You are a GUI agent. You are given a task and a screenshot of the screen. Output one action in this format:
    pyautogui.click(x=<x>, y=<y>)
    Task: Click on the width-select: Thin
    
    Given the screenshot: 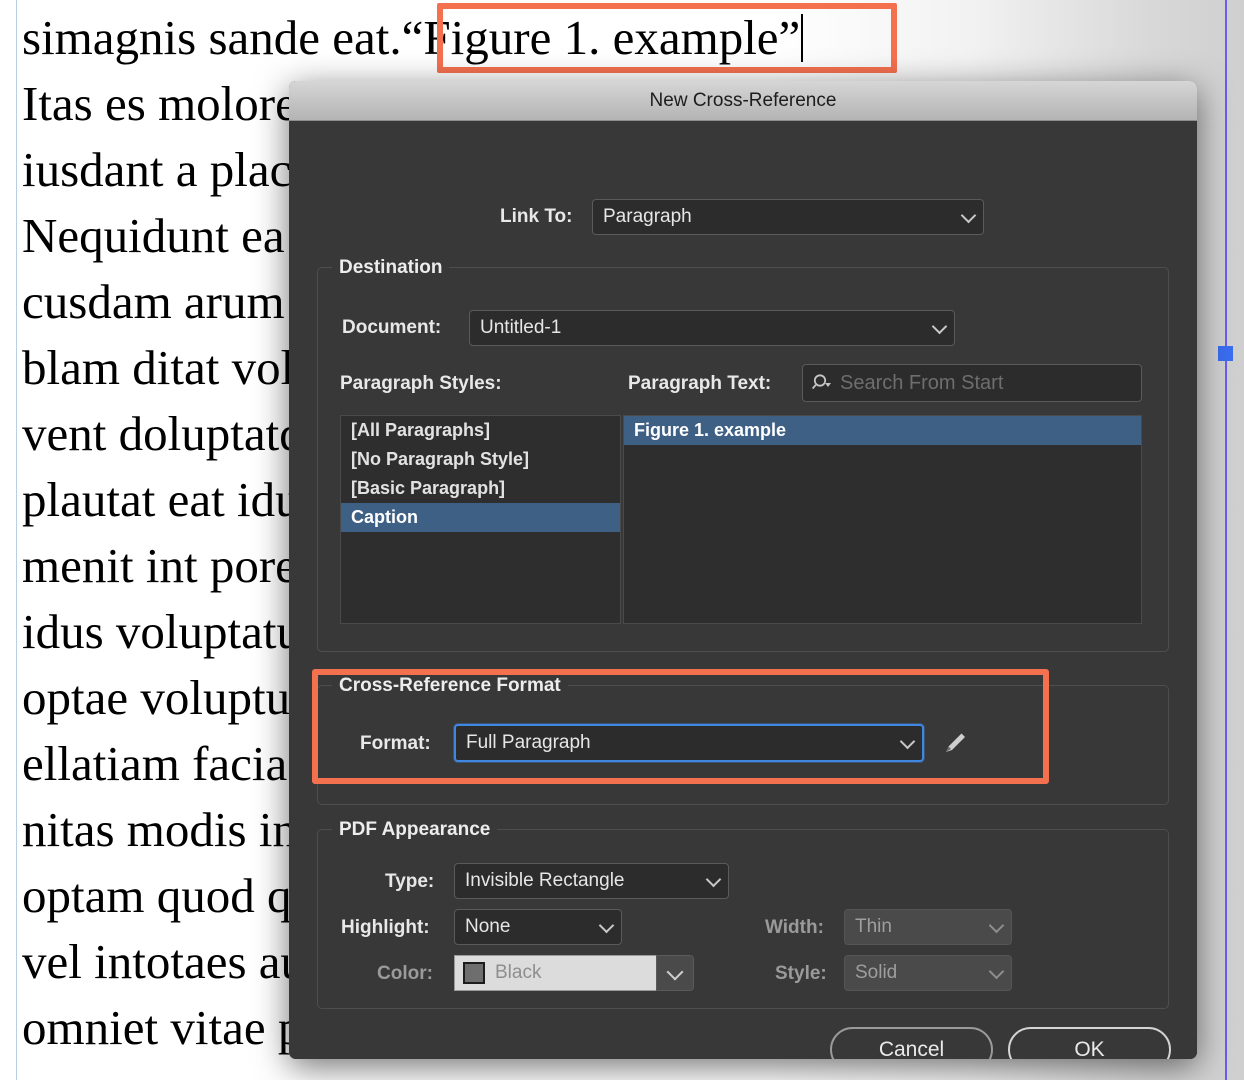 What is the action you would take?
    pyautogui.click(x=928, y=927)
    